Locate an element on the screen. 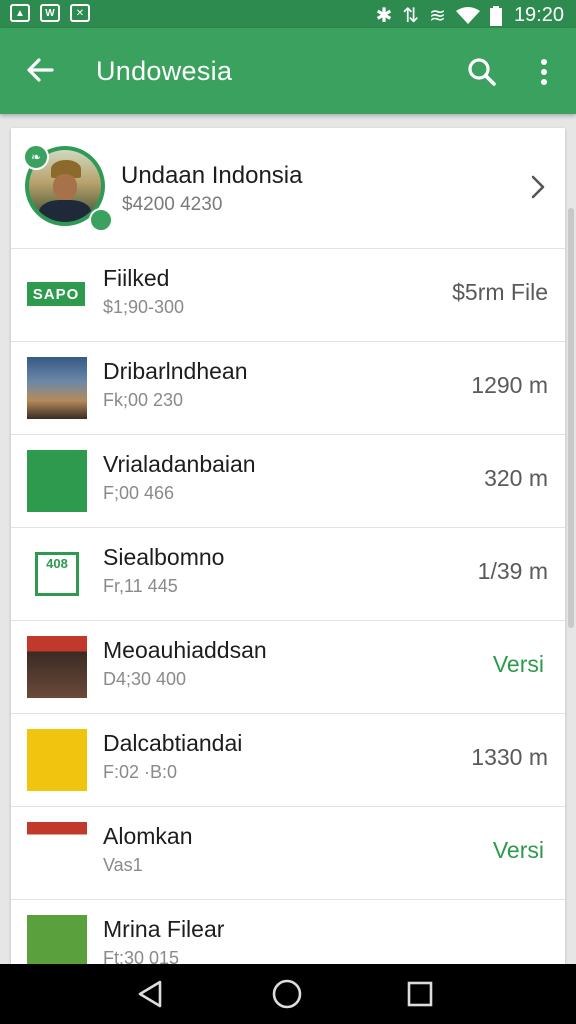  list-item-title: Siealbomno is located at coordinates (164, 557).